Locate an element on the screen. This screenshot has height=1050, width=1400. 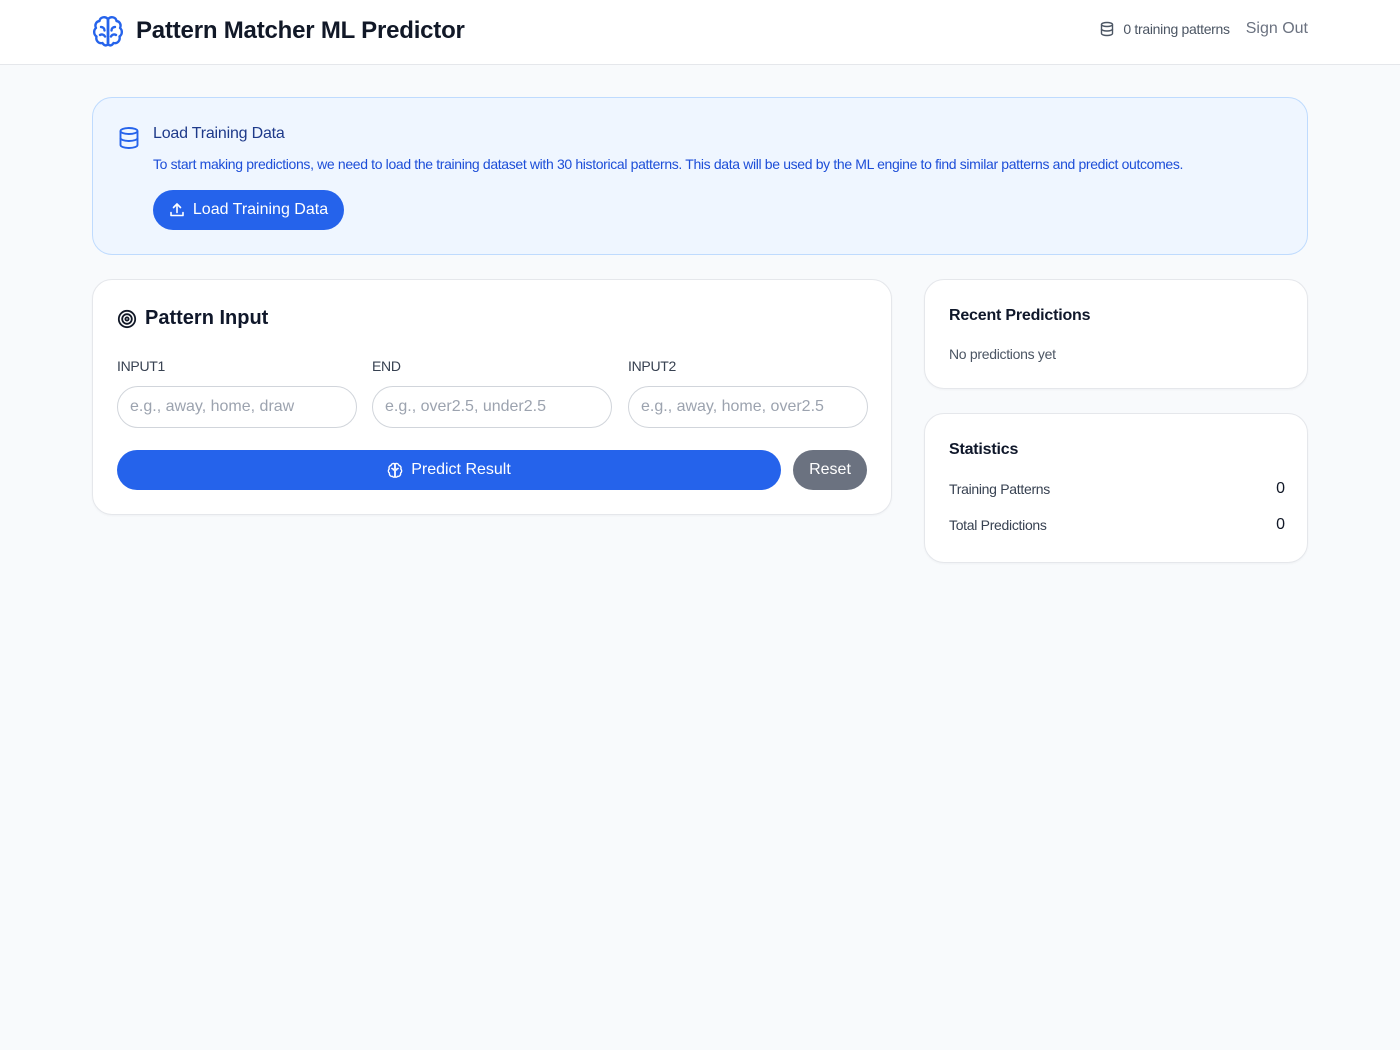
statistics-title: Statistics is located at coordinates (984, 449).